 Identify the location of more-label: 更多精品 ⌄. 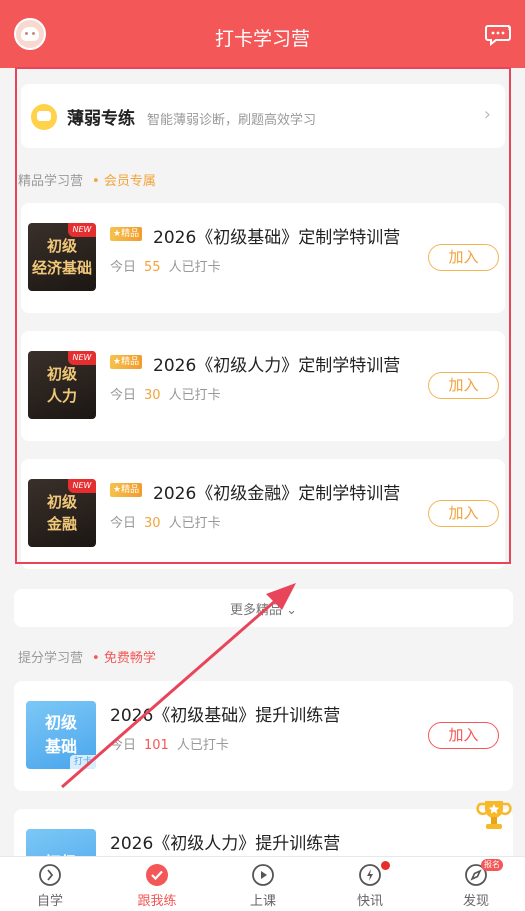
(263, 610).